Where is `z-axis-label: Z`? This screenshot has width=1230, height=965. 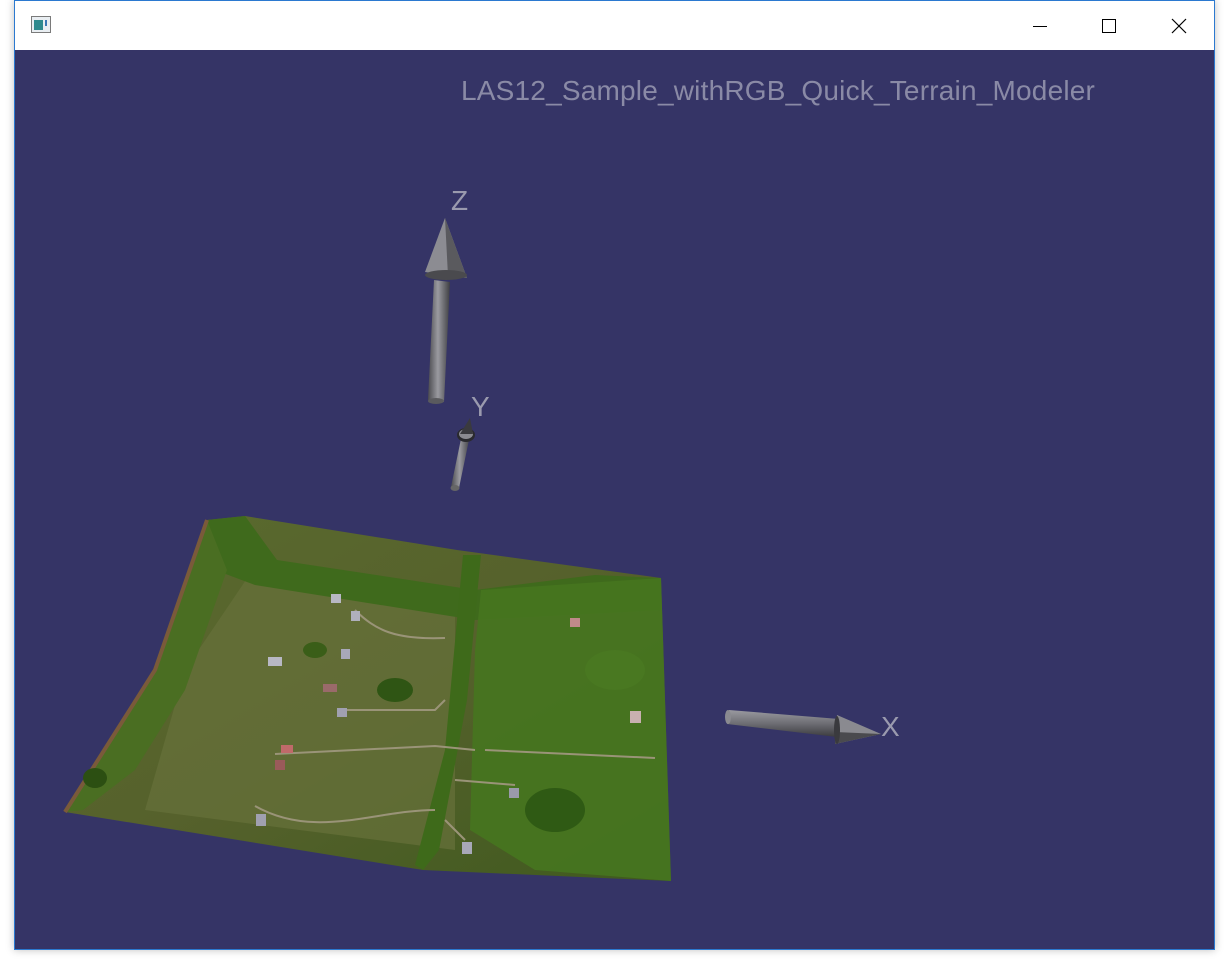
z-axis-label: Z is located at coordinates (459, 200).